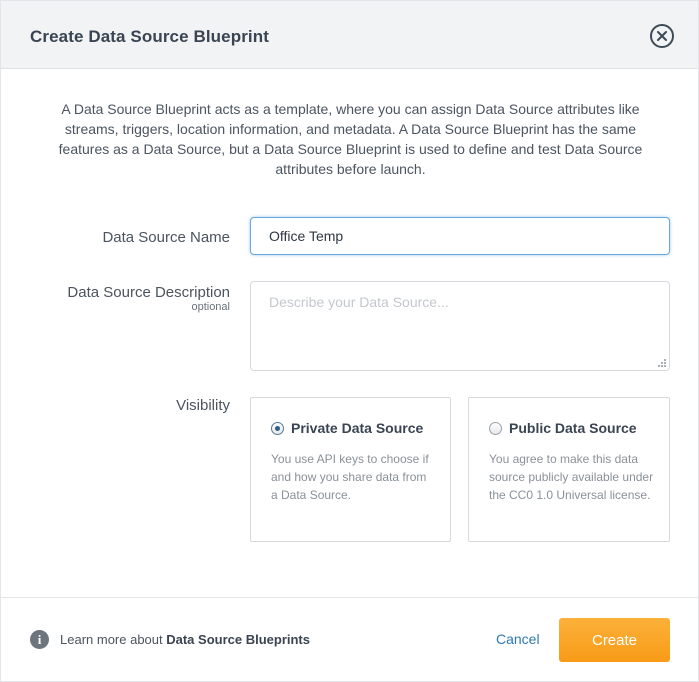 The width and height of the screenshot is (699, 682). I want to click on name-label: Data Source Name, so click(166, 237).